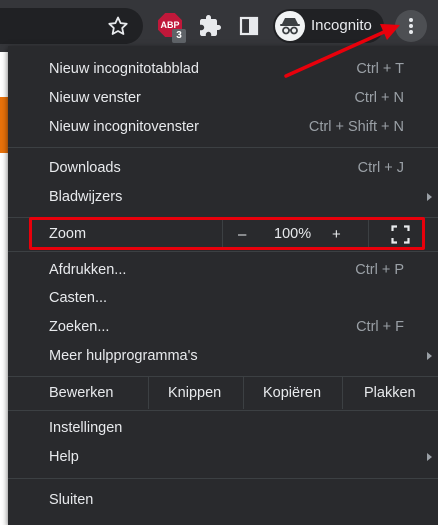 This screenshot has height=525, width=438. What do you see at coordinates (223, 393) in the screenshot?
I see `menu-edit-row: Bewerken Knippen Kopiëren Plakken` at bounding box center [223, 393].